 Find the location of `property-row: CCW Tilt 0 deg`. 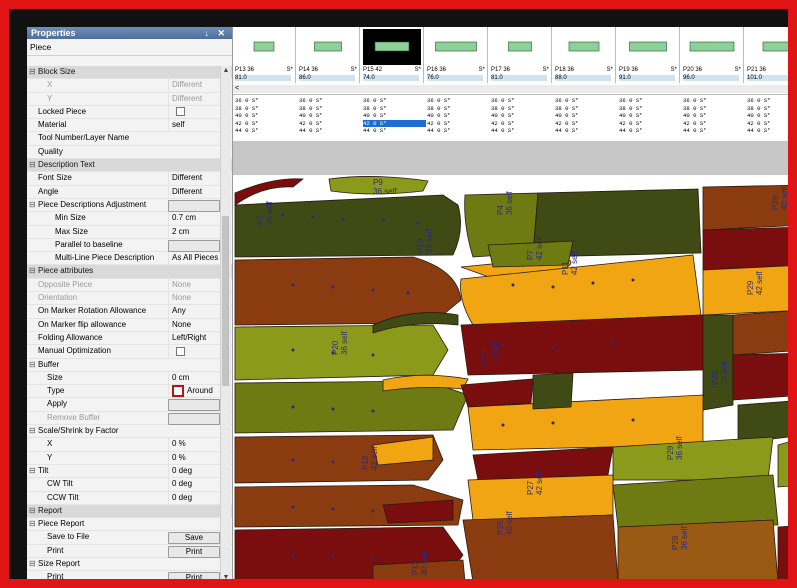

property-row: CCW Tilt 0 deg is located at coordinates (129, 498).